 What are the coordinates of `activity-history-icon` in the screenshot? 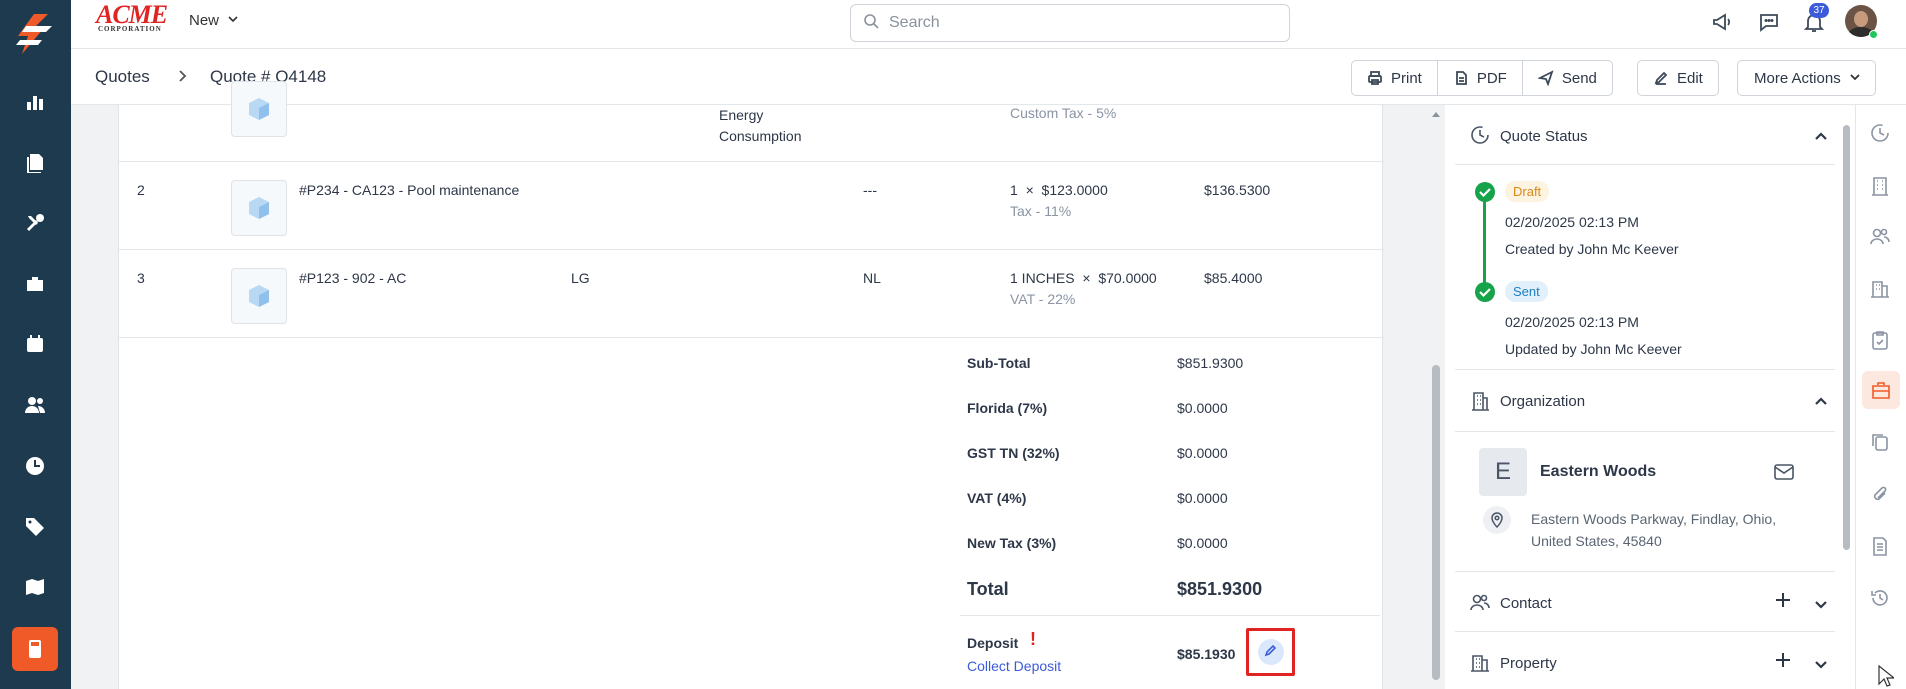 It's located at (1881, 599).